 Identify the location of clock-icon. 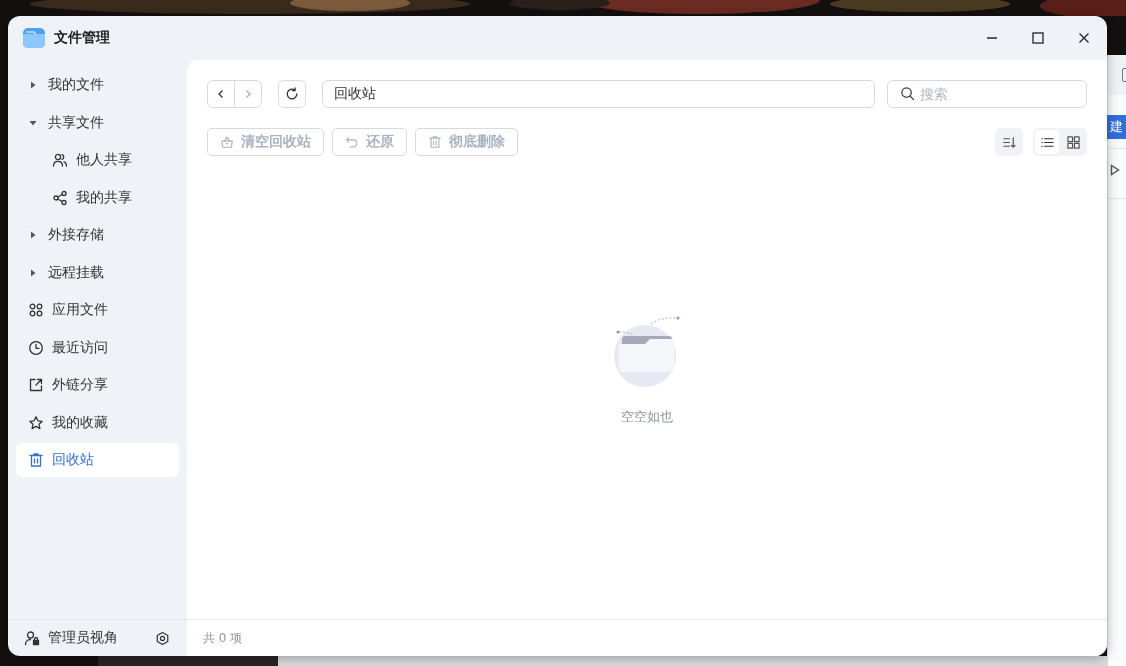
(36, 347).